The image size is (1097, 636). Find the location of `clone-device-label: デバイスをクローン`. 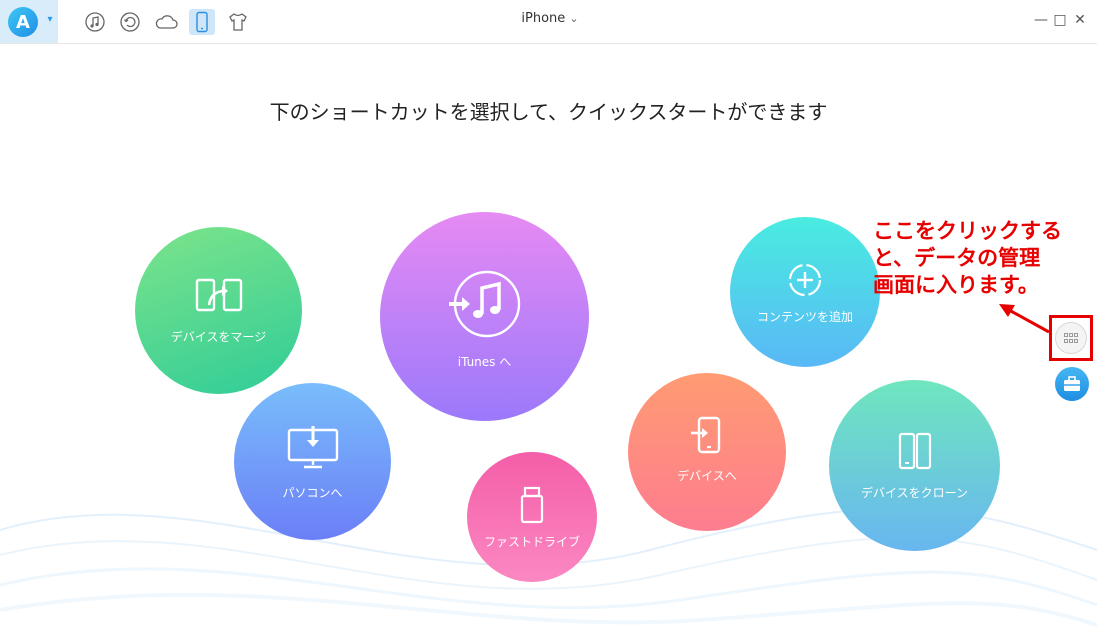

clone-device-label: デバイスをクローン is located at coordinates (914, 493).